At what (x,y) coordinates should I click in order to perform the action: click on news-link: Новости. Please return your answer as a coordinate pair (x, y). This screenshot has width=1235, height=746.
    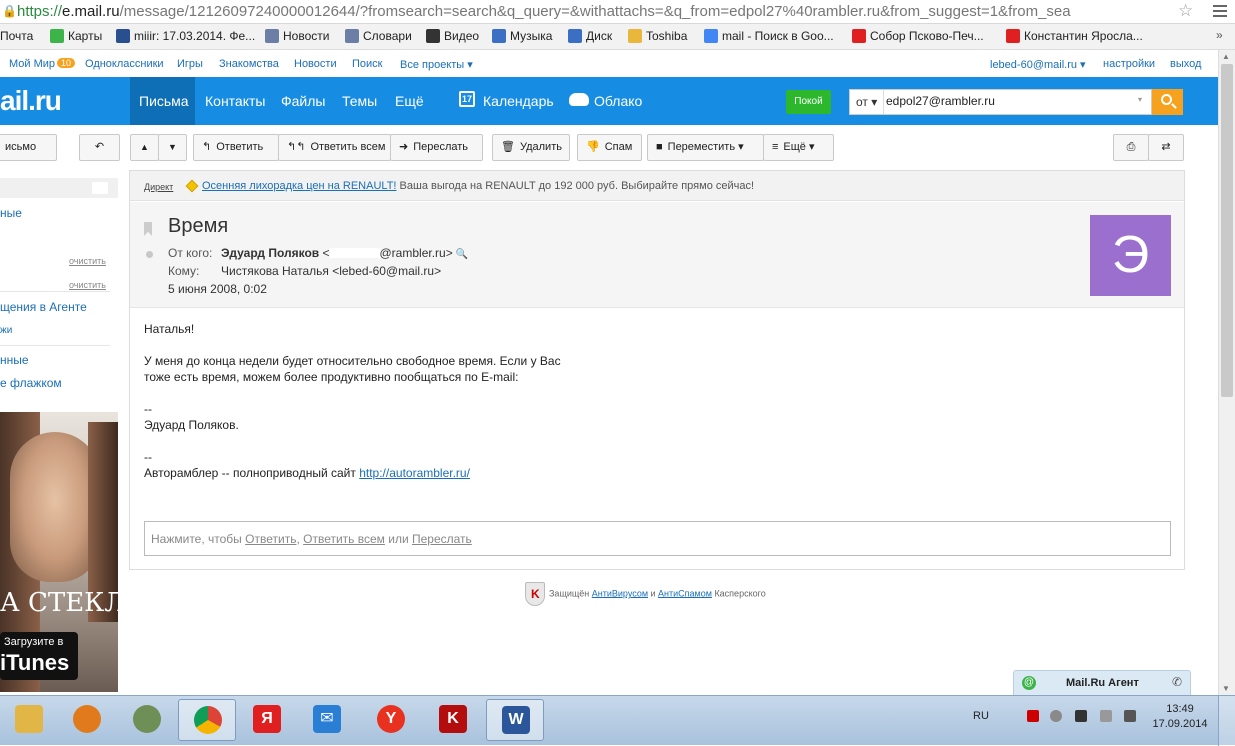
    Looking at the image, I should click on (315, 64).